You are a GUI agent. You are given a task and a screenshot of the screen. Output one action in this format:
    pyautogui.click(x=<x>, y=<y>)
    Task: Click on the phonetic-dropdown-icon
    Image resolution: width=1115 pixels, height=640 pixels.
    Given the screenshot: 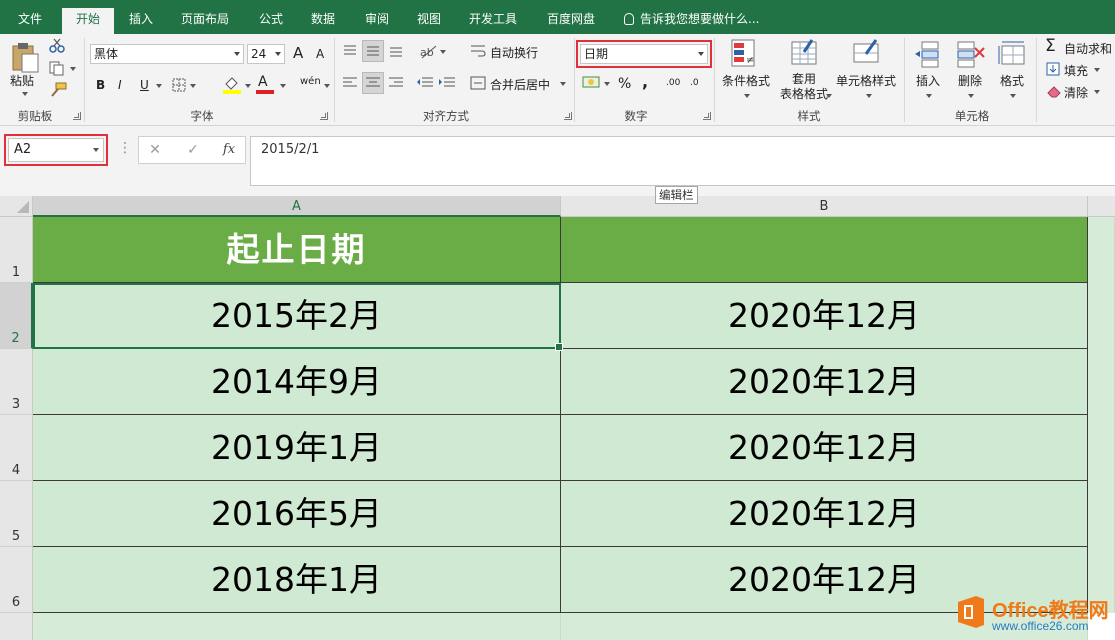 What is the action you would take?
    pyautogui.click(x=327, y=86)
    